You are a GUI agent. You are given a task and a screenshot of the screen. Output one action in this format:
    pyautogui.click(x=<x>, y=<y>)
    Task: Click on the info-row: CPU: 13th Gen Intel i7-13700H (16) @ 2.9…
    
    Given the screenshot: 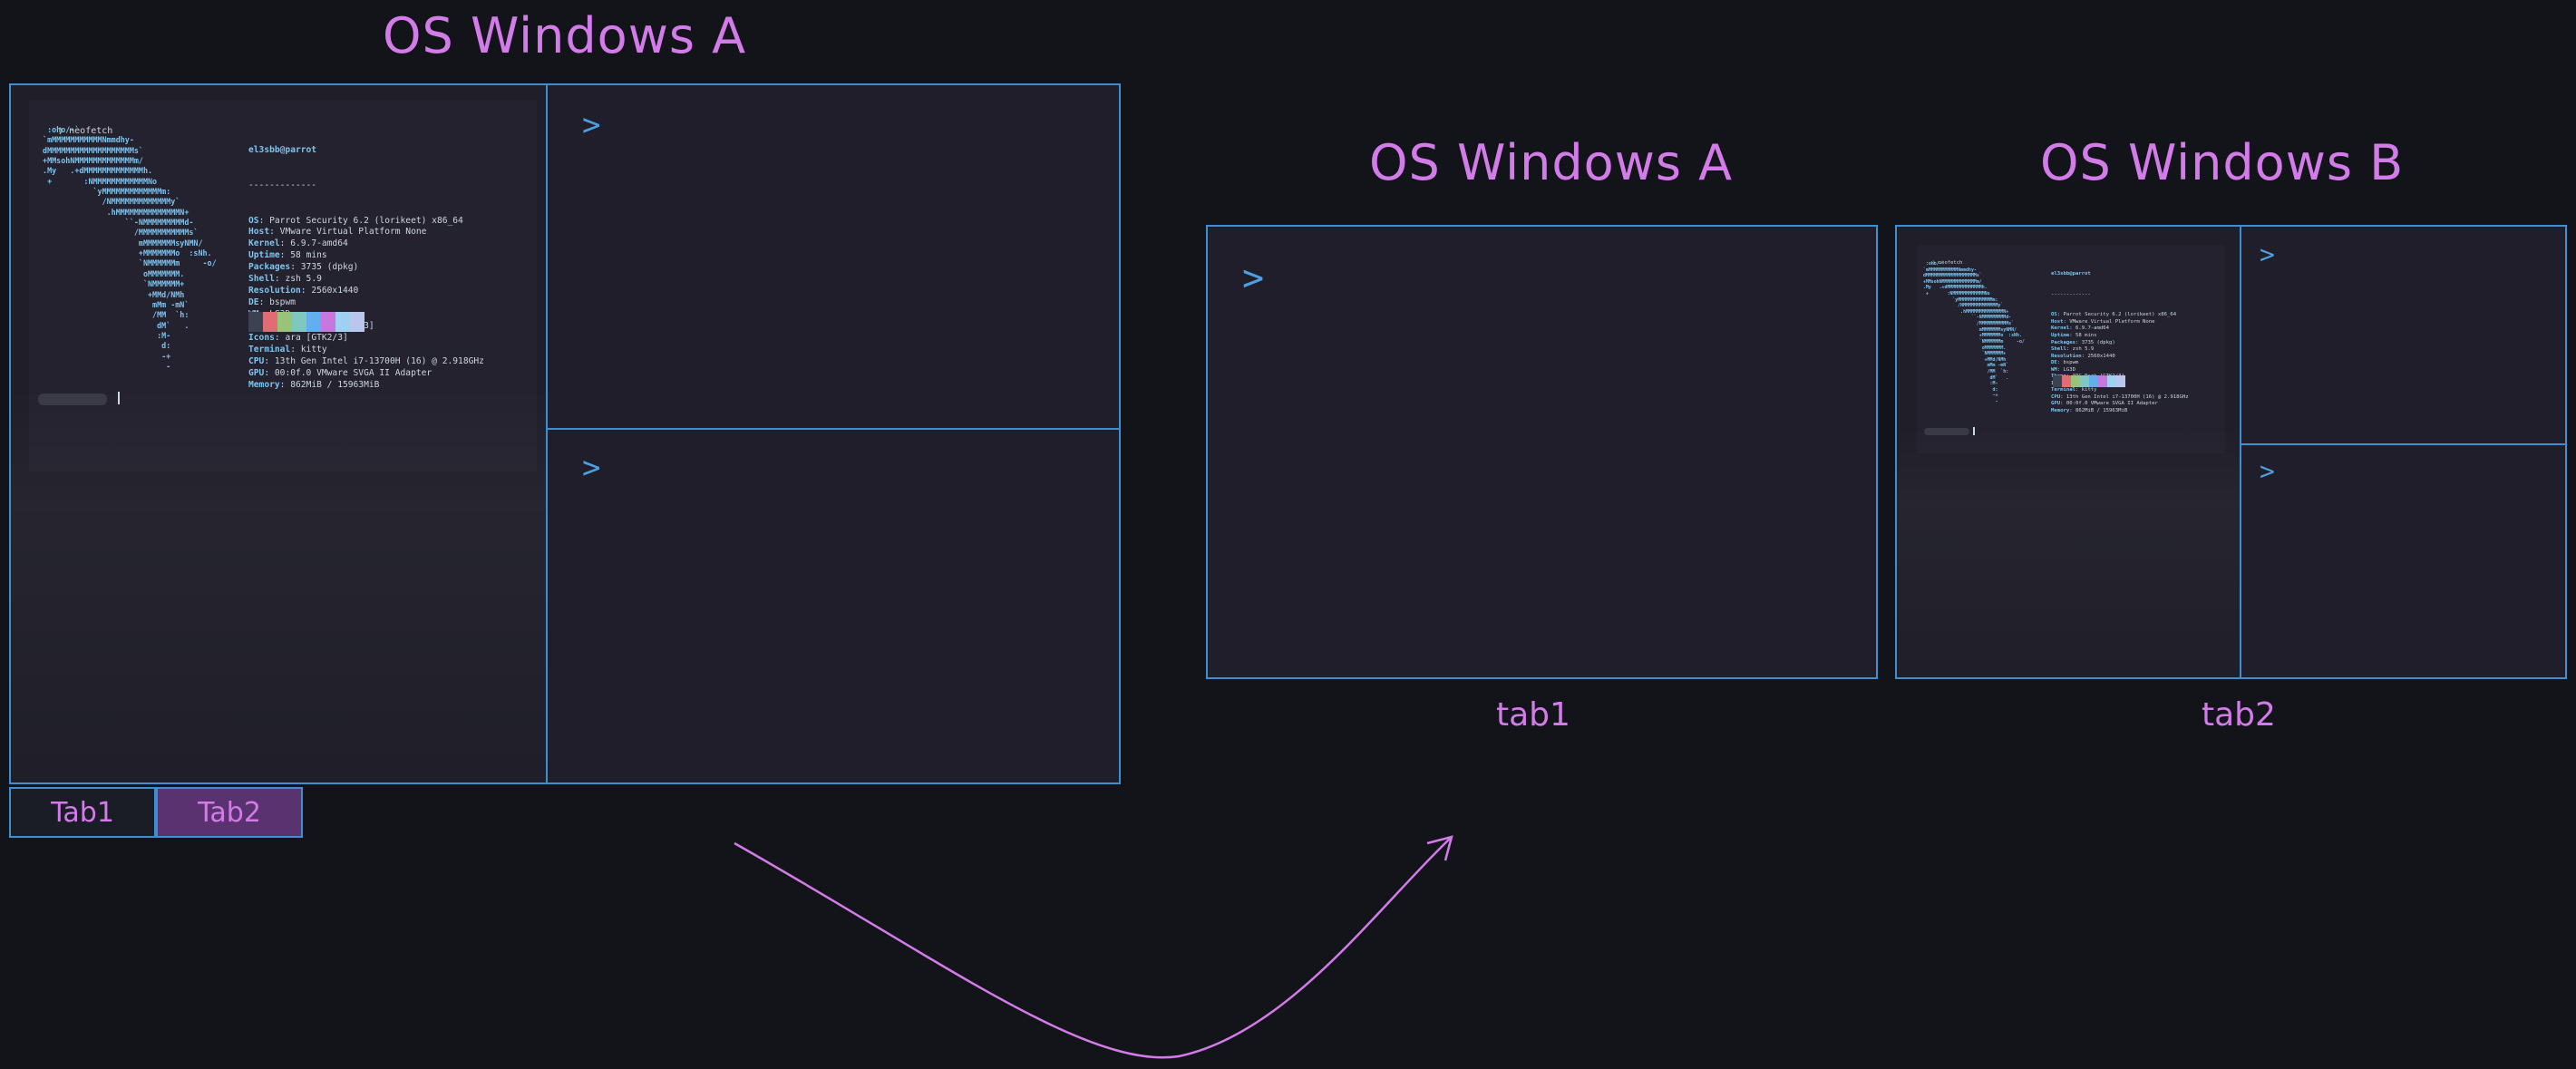 What is the action you would take?
    pyautogui.click(x=366, y=362)
    